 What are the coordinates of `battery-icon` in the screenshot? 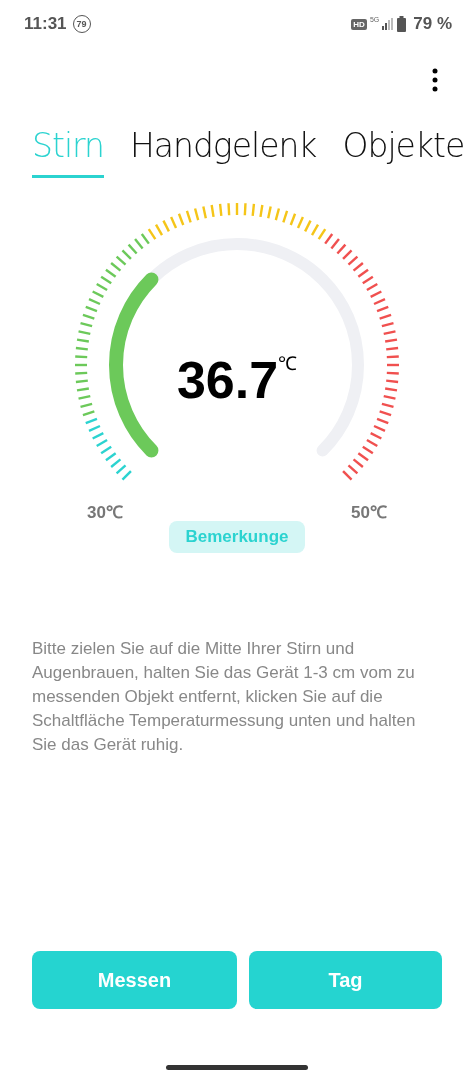 It's located at (402, 24).